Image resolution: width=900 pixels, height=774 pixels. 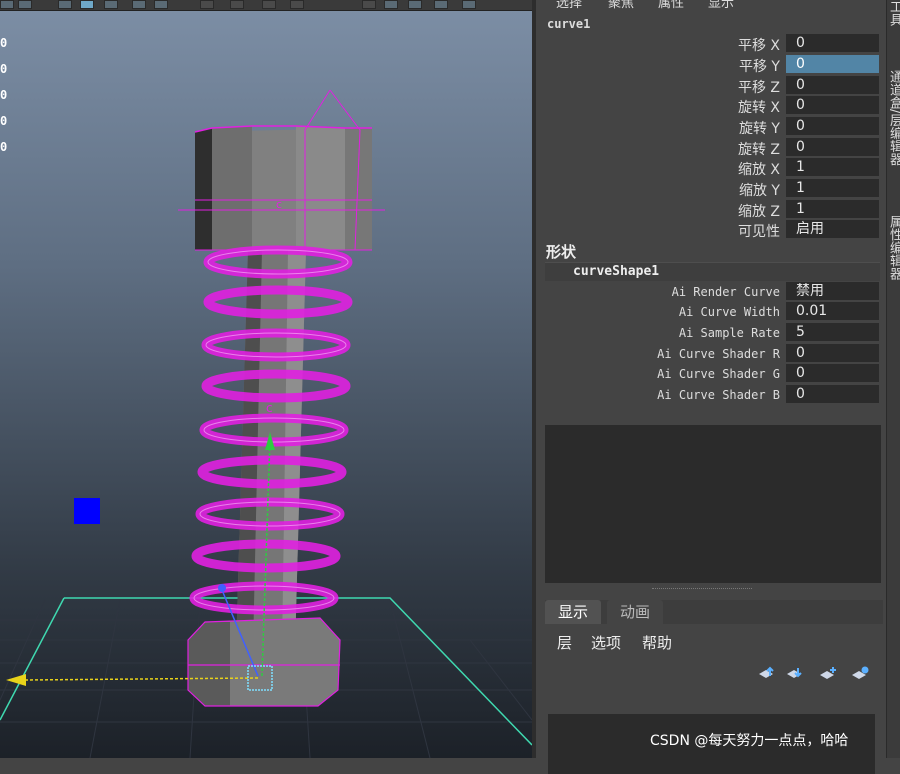 What do you see at coordinates (832, 332) in the screenshot?
I see `attr-value-field: 5` at bounding box center [832, 332].